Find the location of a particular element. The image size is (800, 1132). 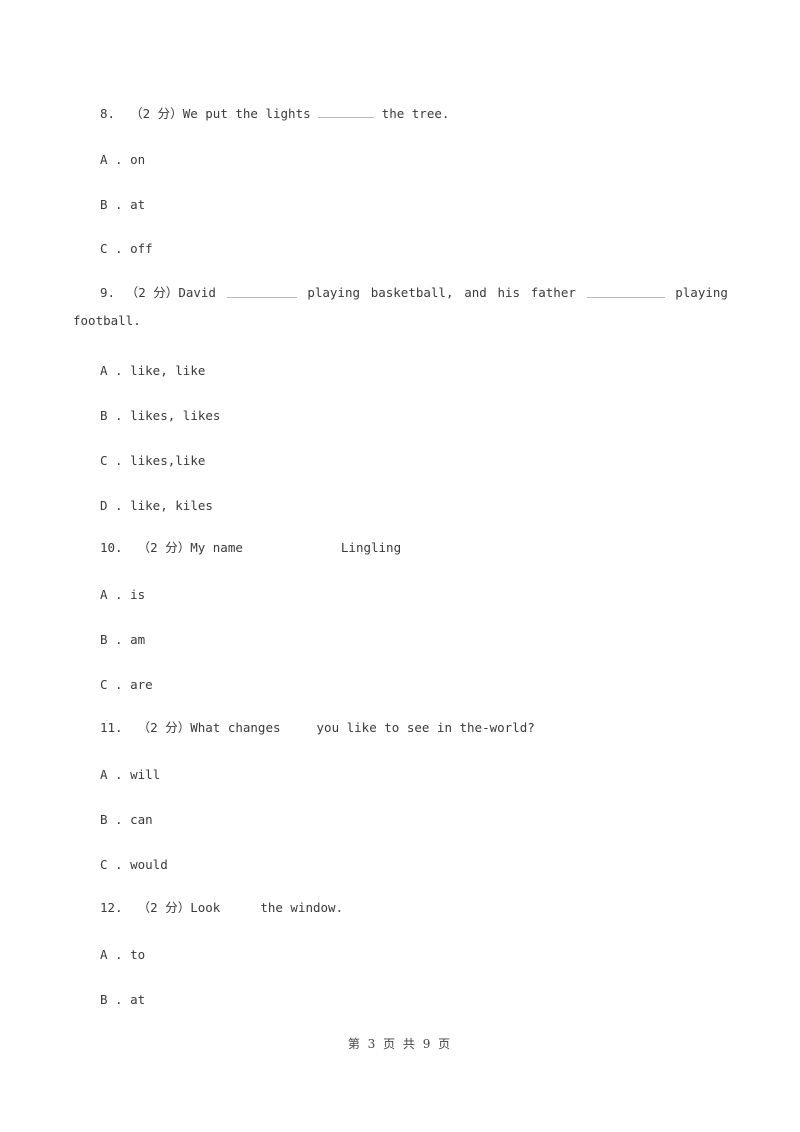

option-text: like, like is located at coordinates (168, 370).